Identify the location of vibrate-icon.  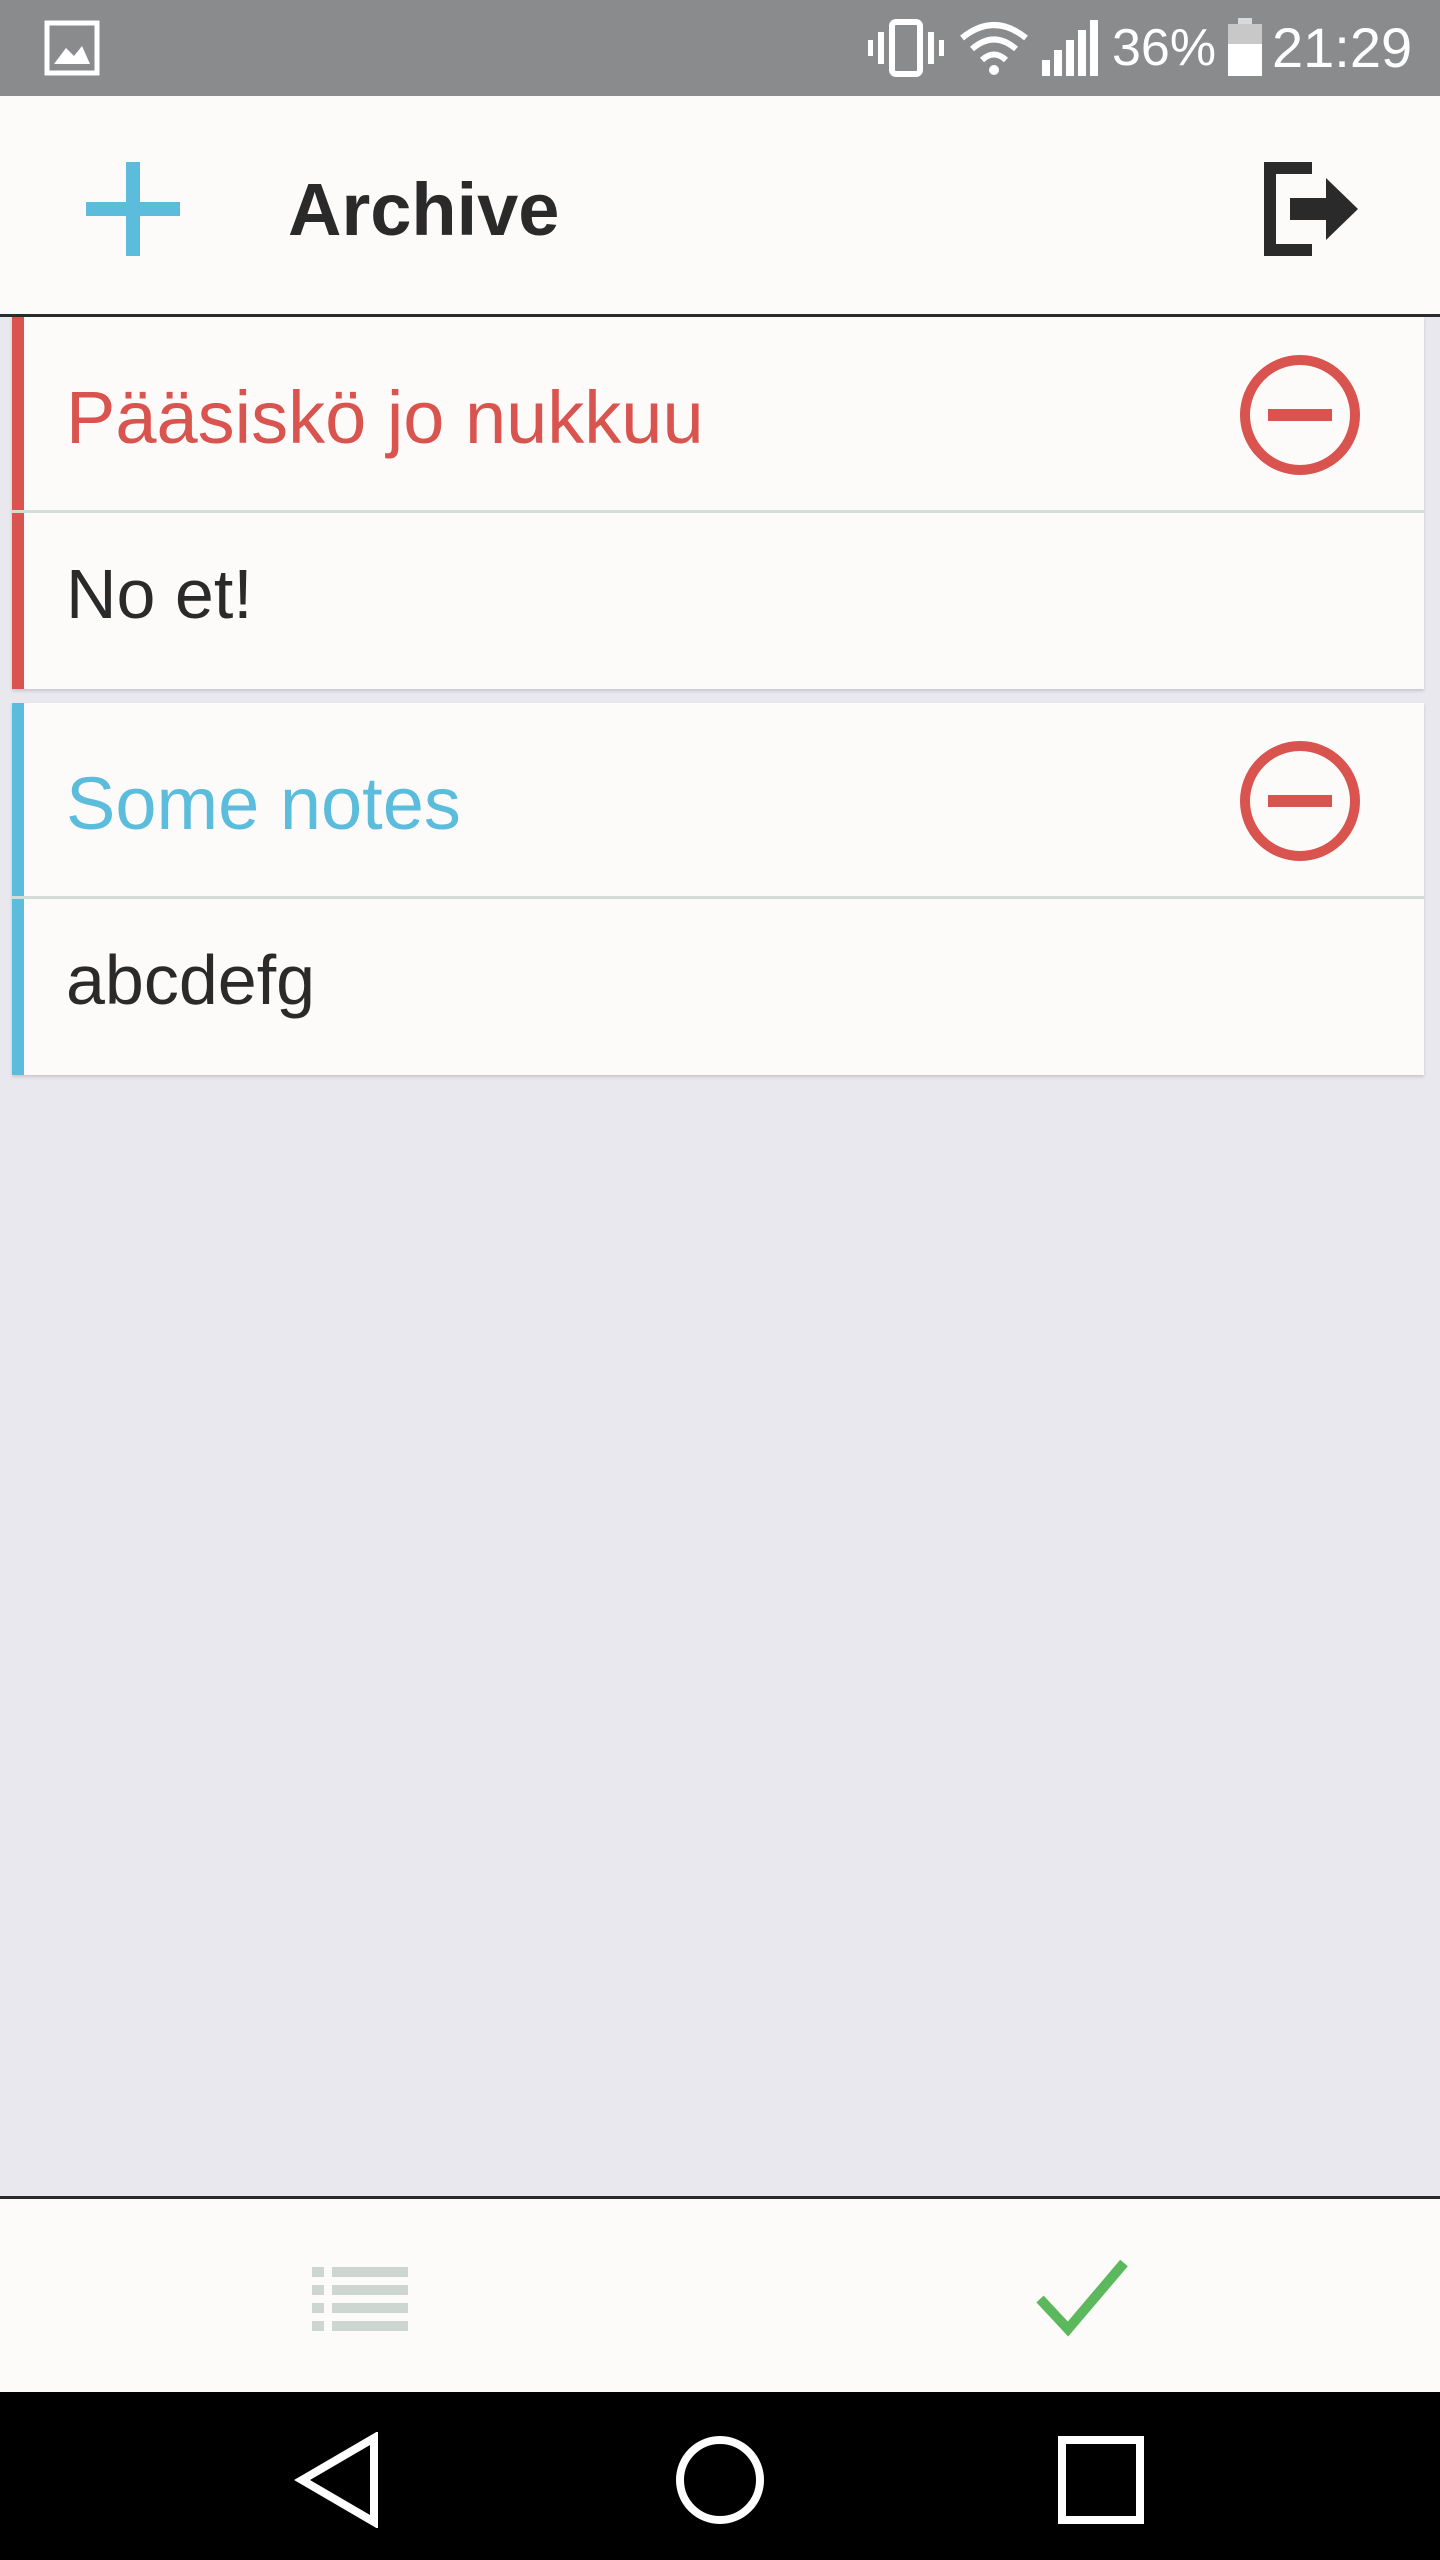
(906, 48).